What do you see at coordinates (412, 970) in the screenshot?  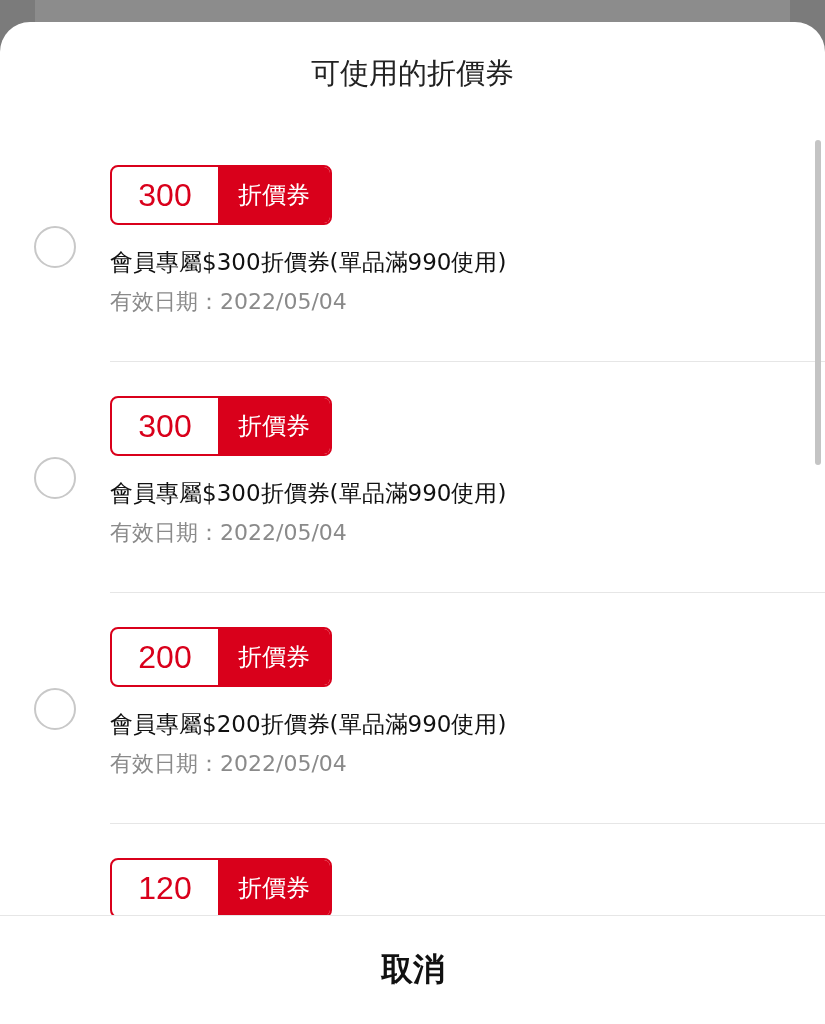 I see `cancel-button: 取消` at bounding box center [412, 970].